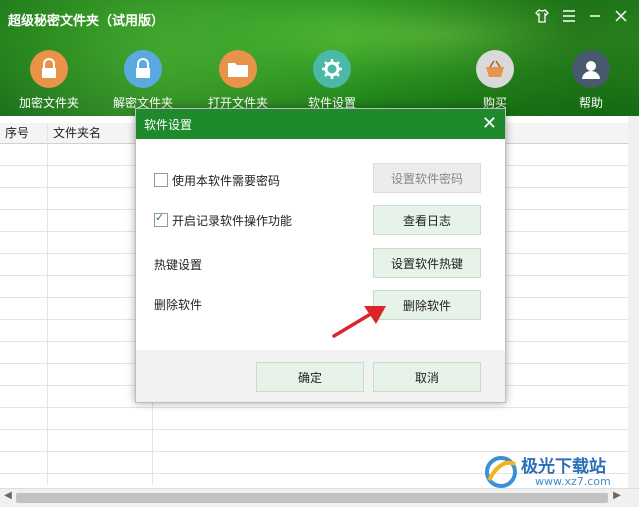 This screenshot has height=507, width=639. Describe the element at coordinates (8, 495) in the screenshot. I see `scroll-left-icon: ◀` at that location.